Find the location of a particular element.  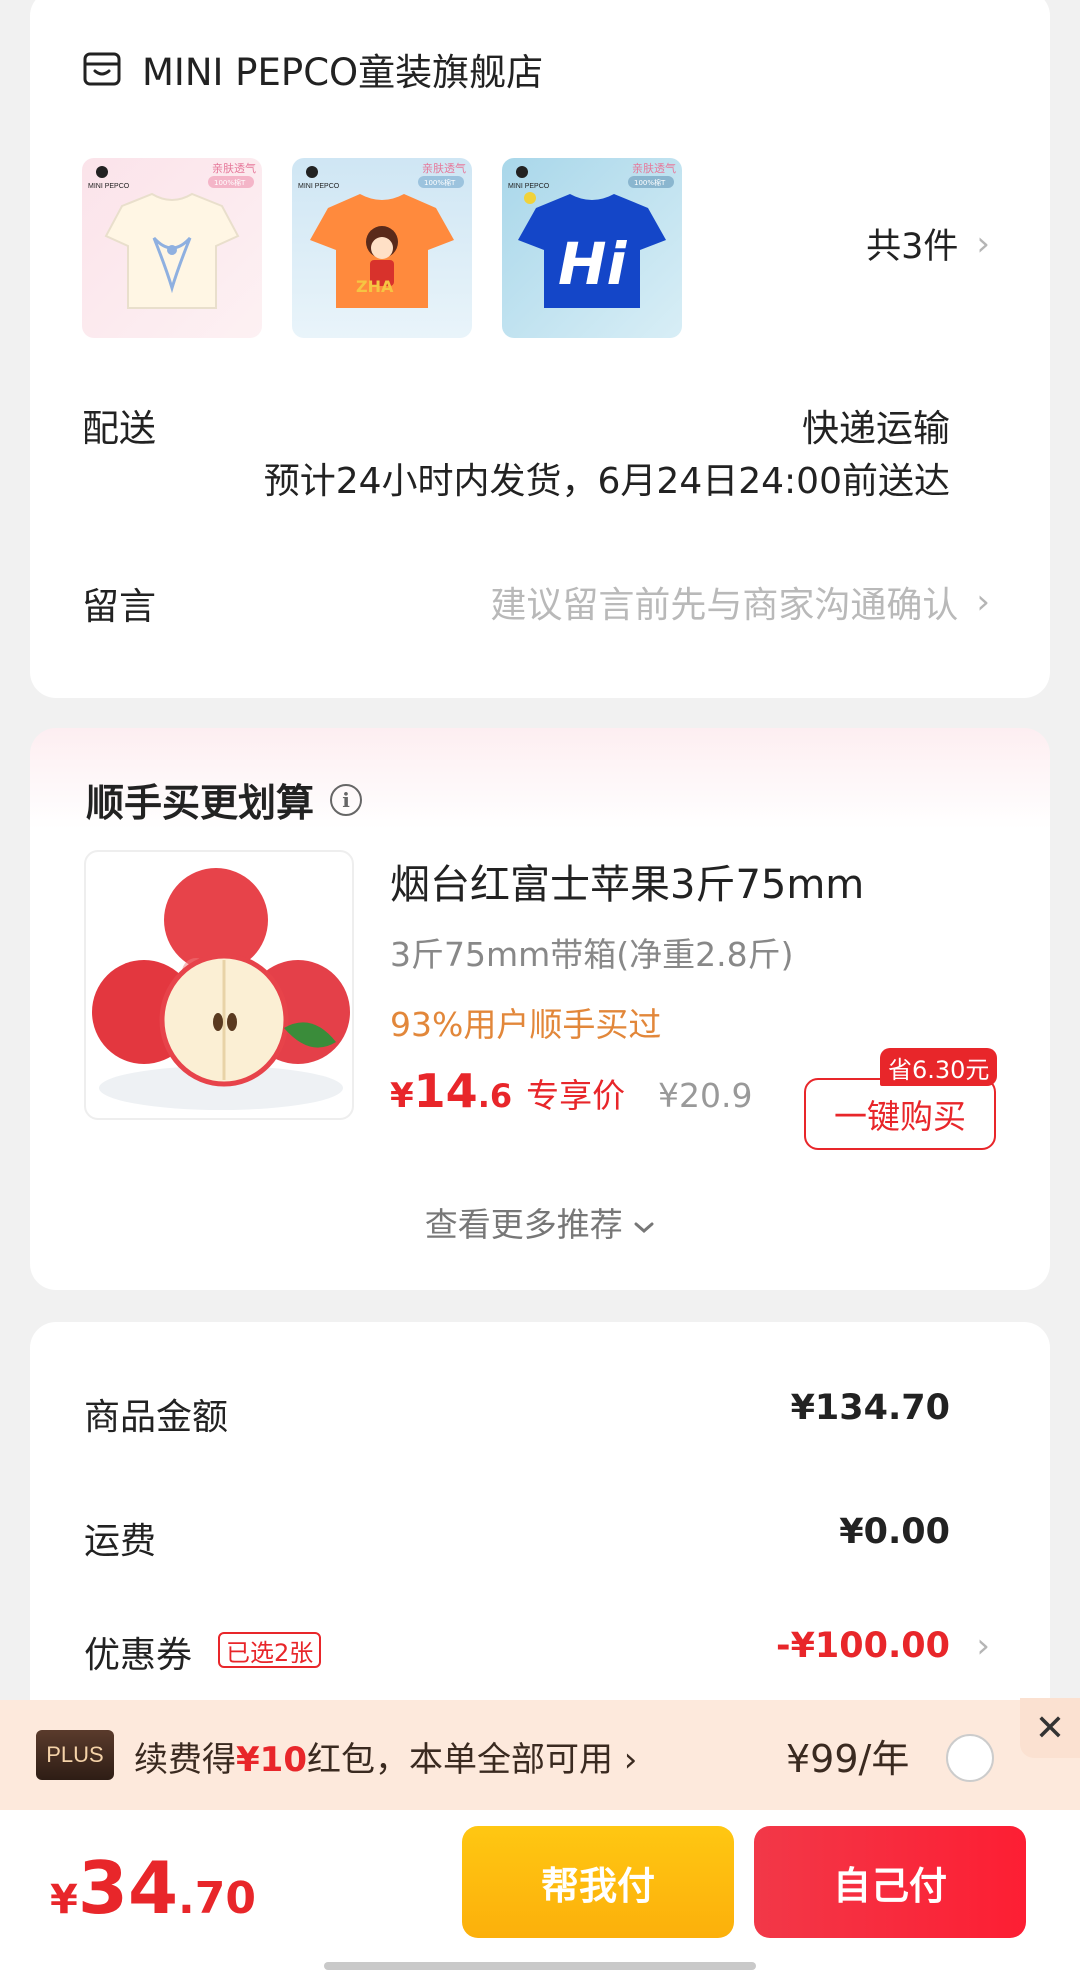

cream-tshirt-image is located at coordinates (172, 250).